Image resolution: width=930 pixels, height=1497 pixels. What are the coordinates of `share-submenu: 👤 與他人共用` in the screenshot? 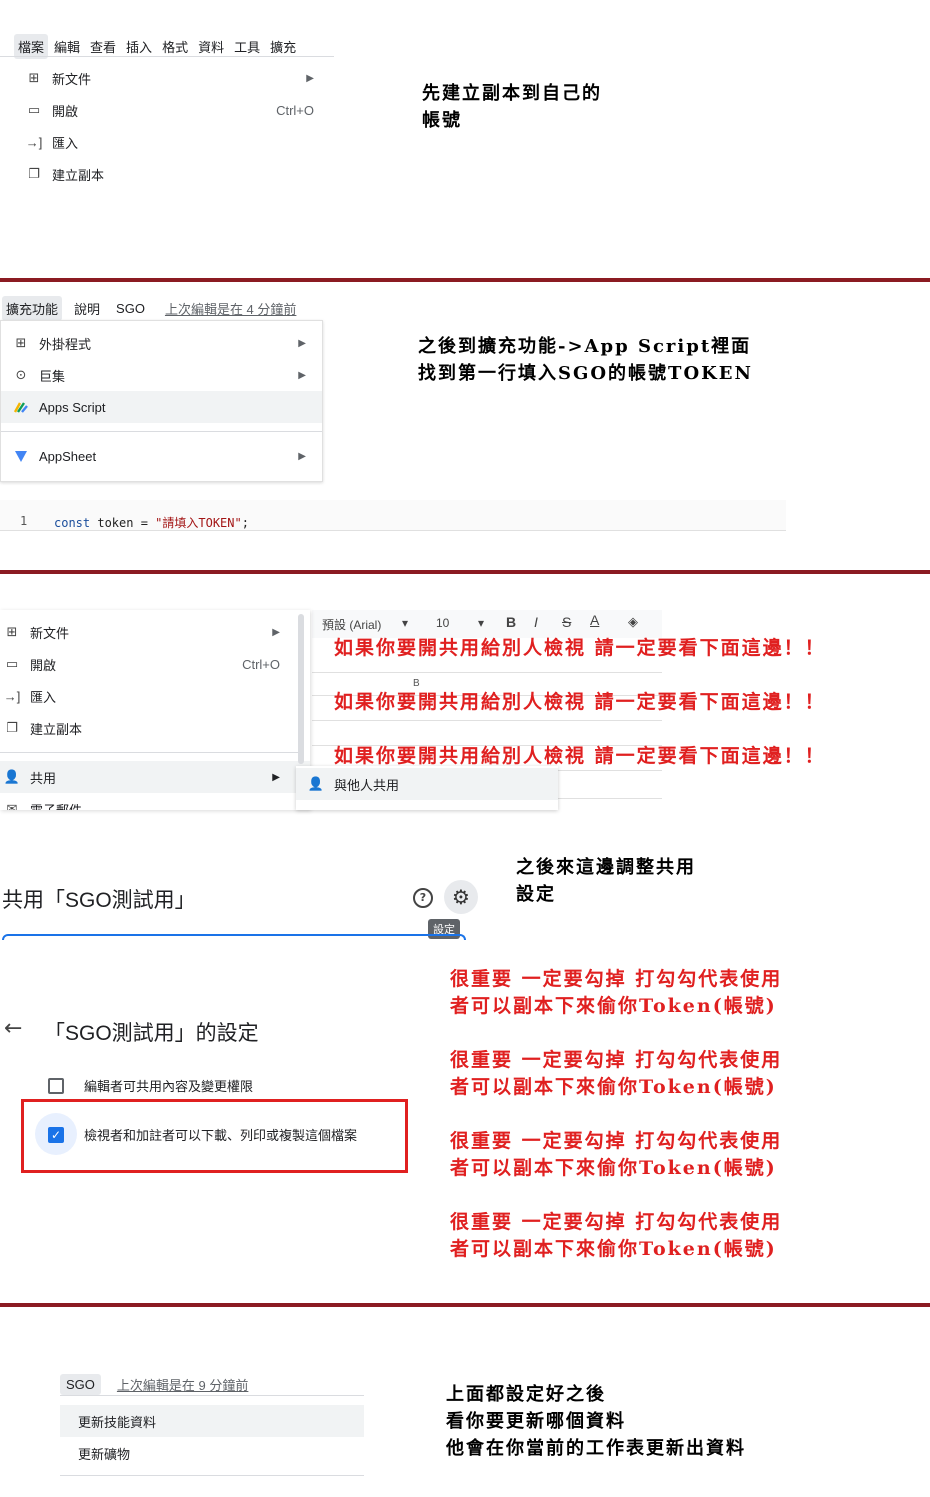 It's located at (427, 788).